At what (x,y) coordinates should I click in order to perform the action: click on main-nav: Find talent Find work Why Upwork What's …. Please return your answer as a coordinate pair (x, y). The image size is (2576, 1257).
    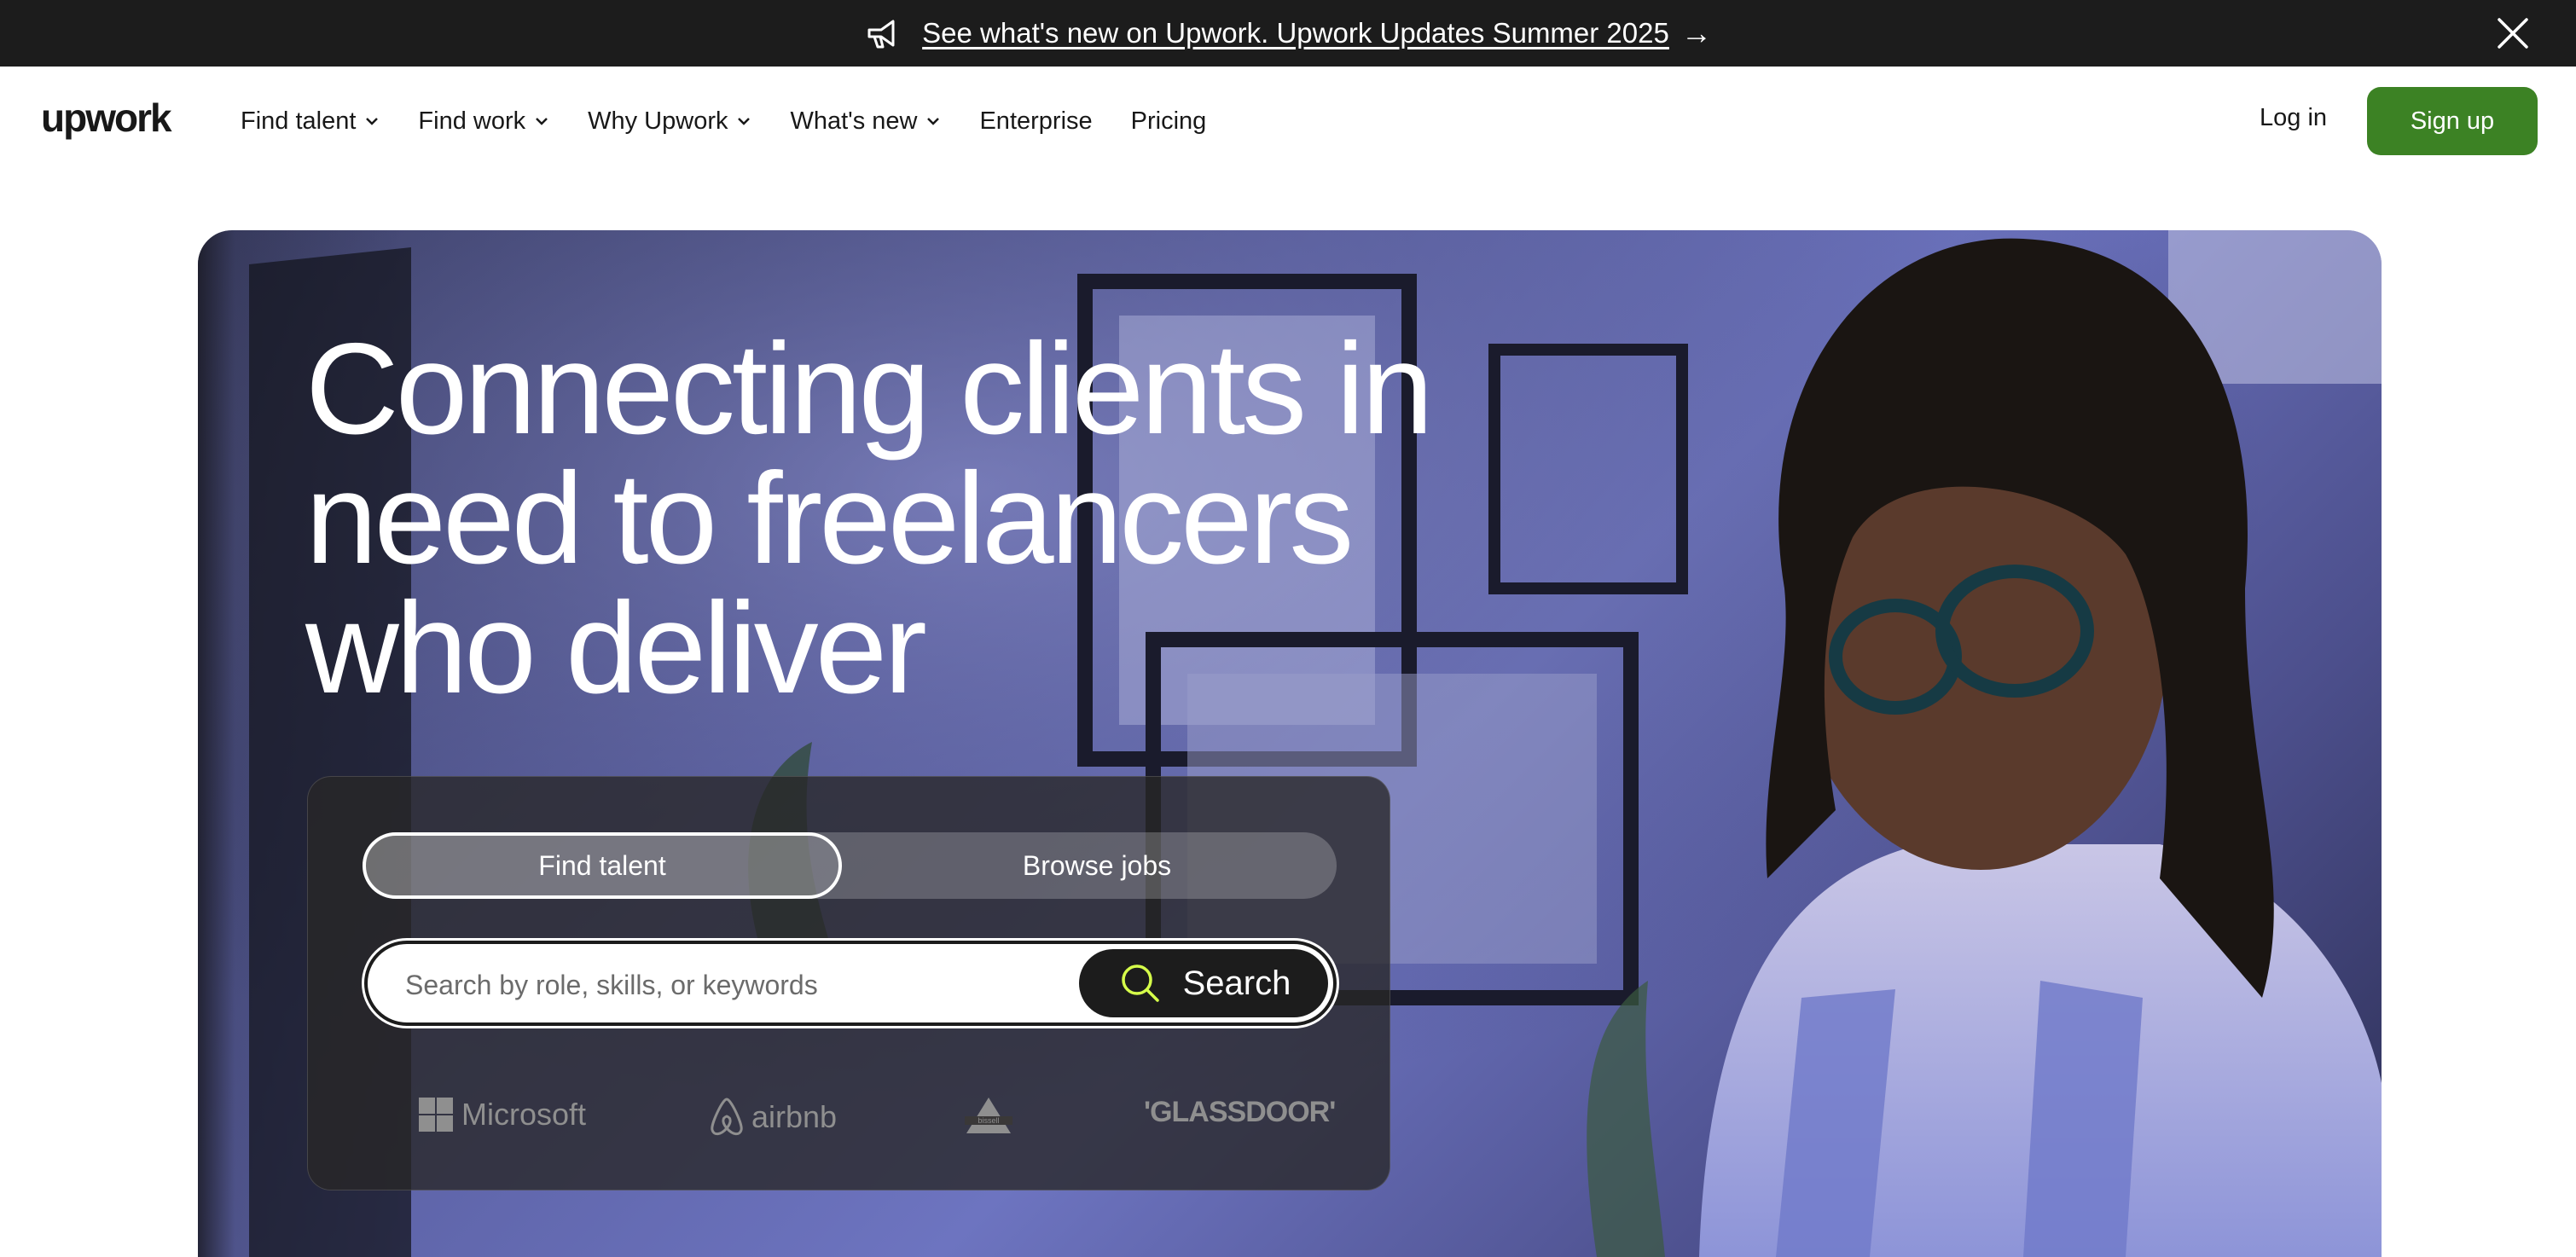
    Looking at the image, I should click on (742, 121).